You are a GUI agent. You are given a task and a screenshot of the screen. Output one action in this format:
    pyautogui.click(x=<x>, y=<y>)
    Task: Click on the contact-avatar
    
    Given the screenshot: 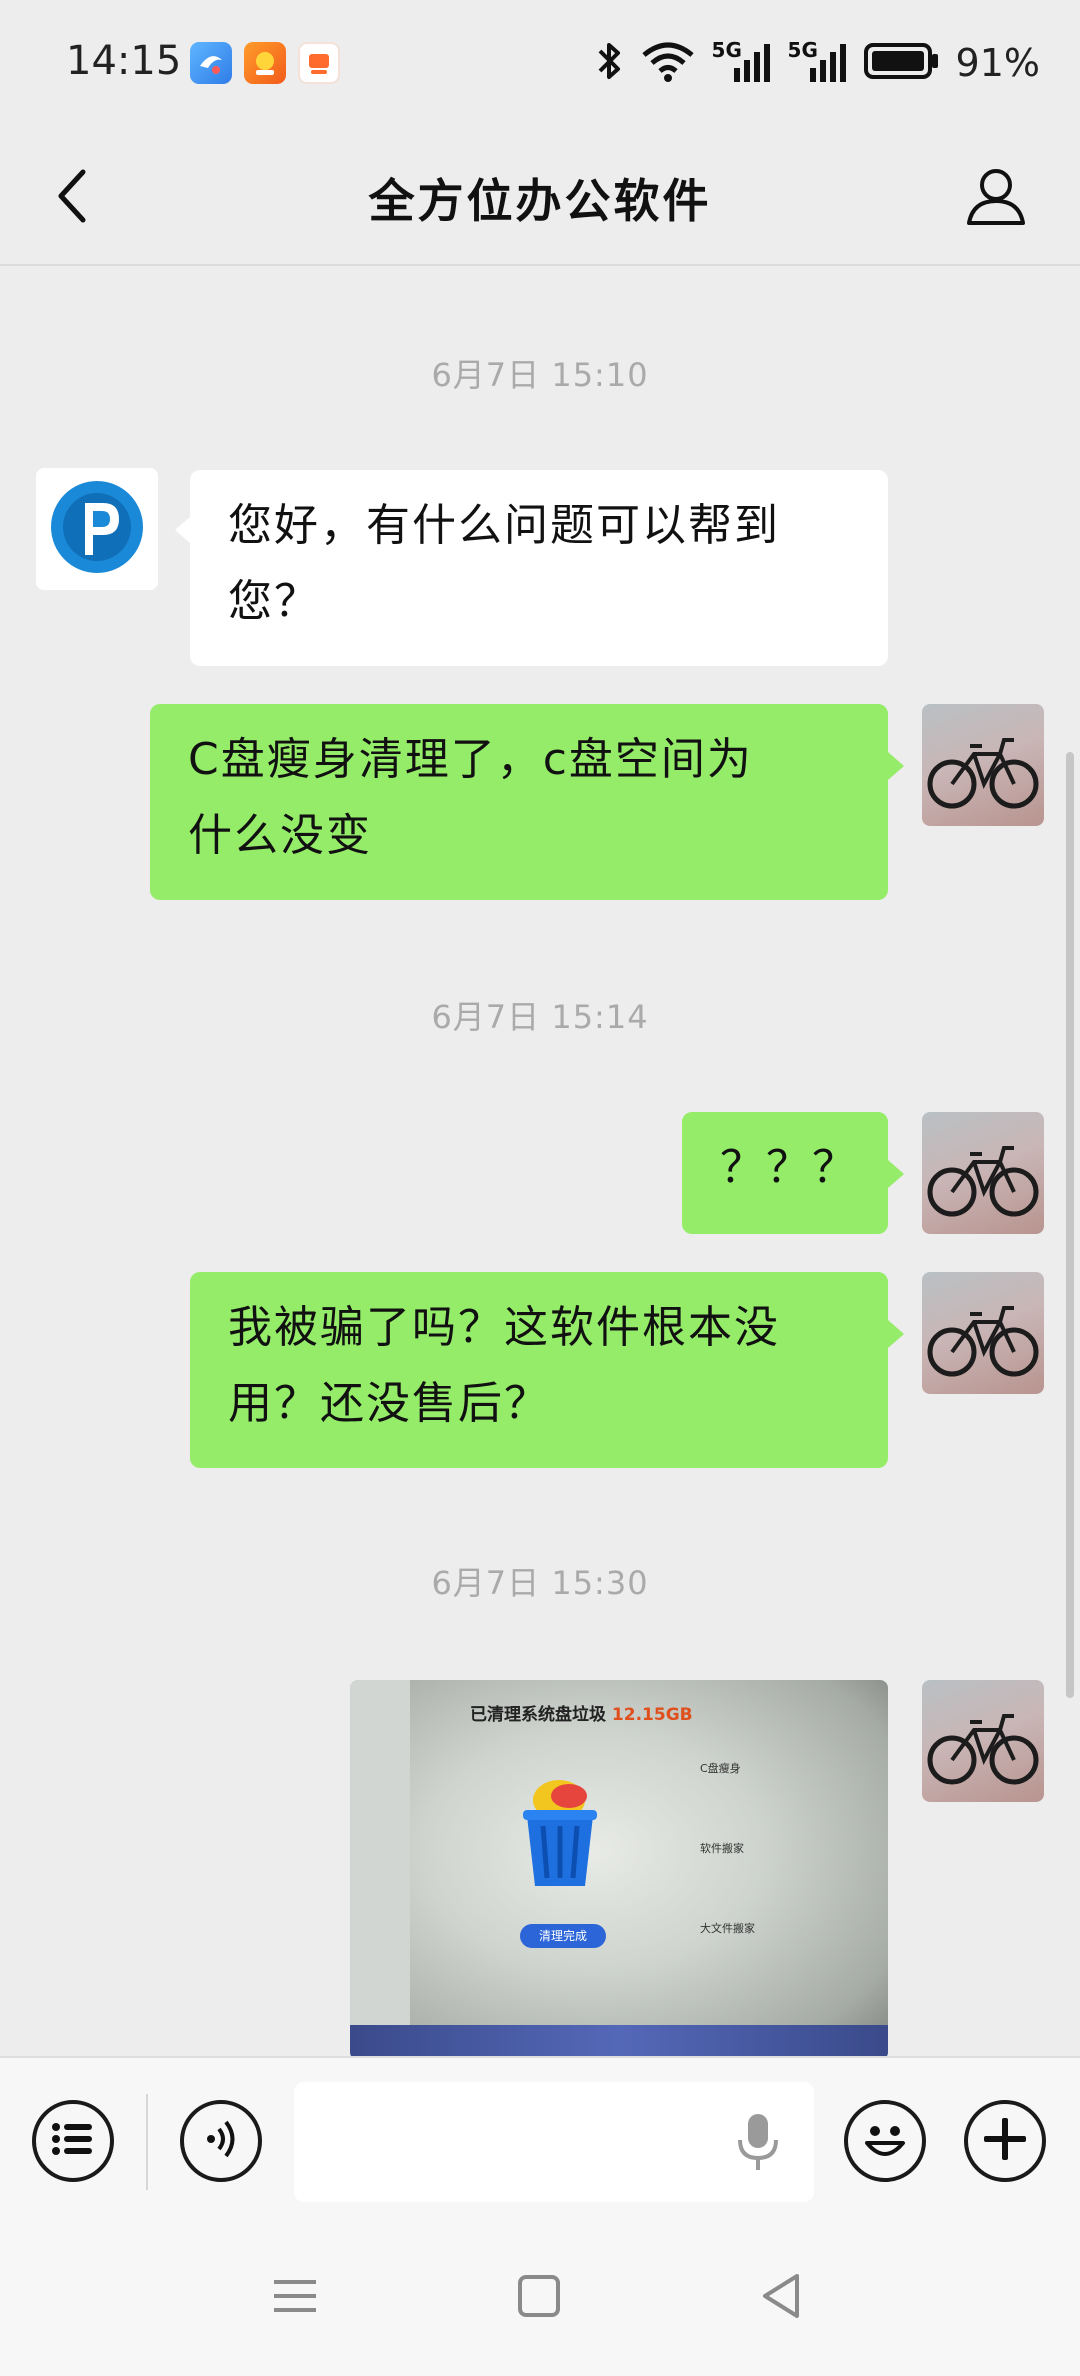 What is the action you would take?
    pyautogui.click(x=97, y=529)
    